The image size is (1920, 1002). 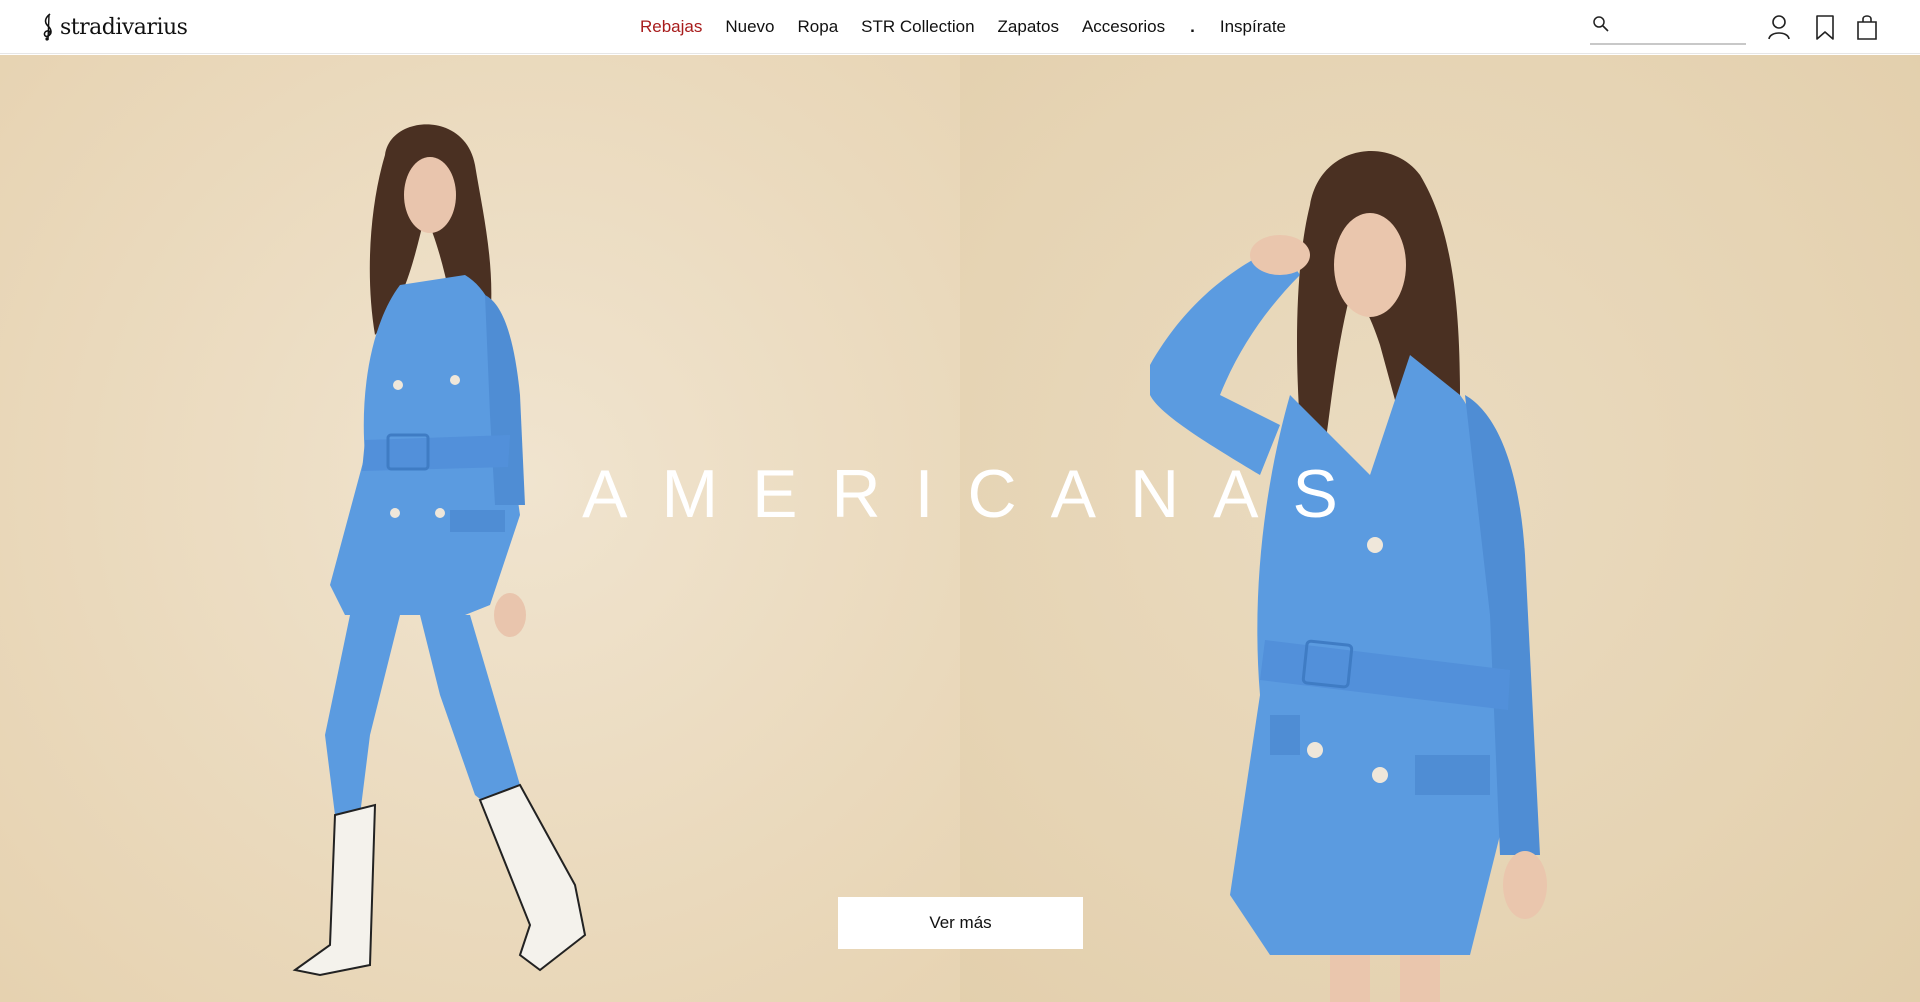 I want to click on shopping-bag-icon, so click(x=1867, y=27).